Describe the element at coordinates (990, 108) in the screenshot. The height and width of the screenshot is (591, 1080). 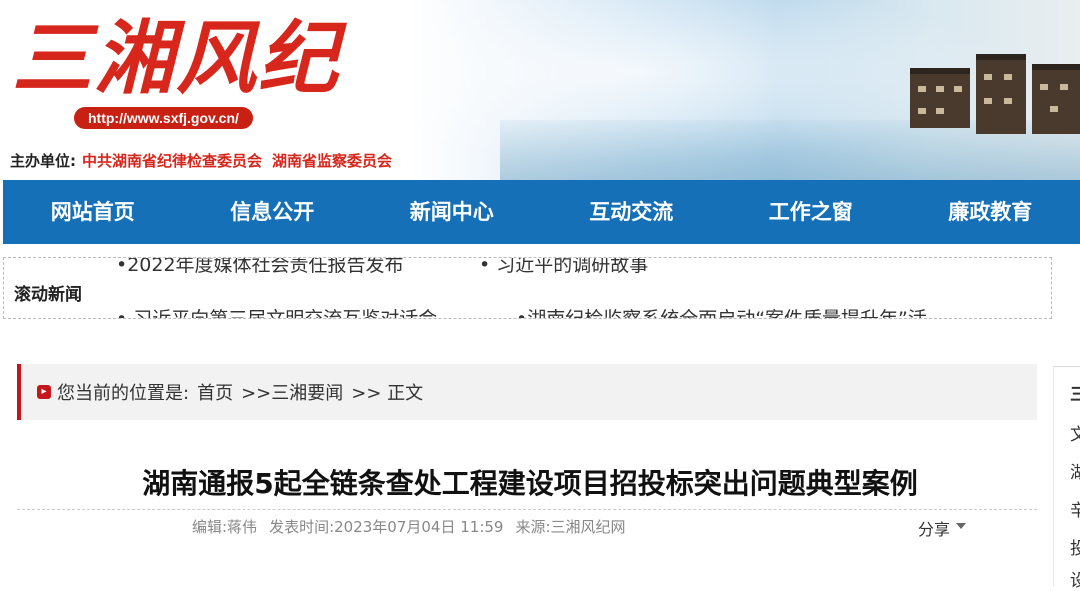
I see `banner-village-image` at that location.